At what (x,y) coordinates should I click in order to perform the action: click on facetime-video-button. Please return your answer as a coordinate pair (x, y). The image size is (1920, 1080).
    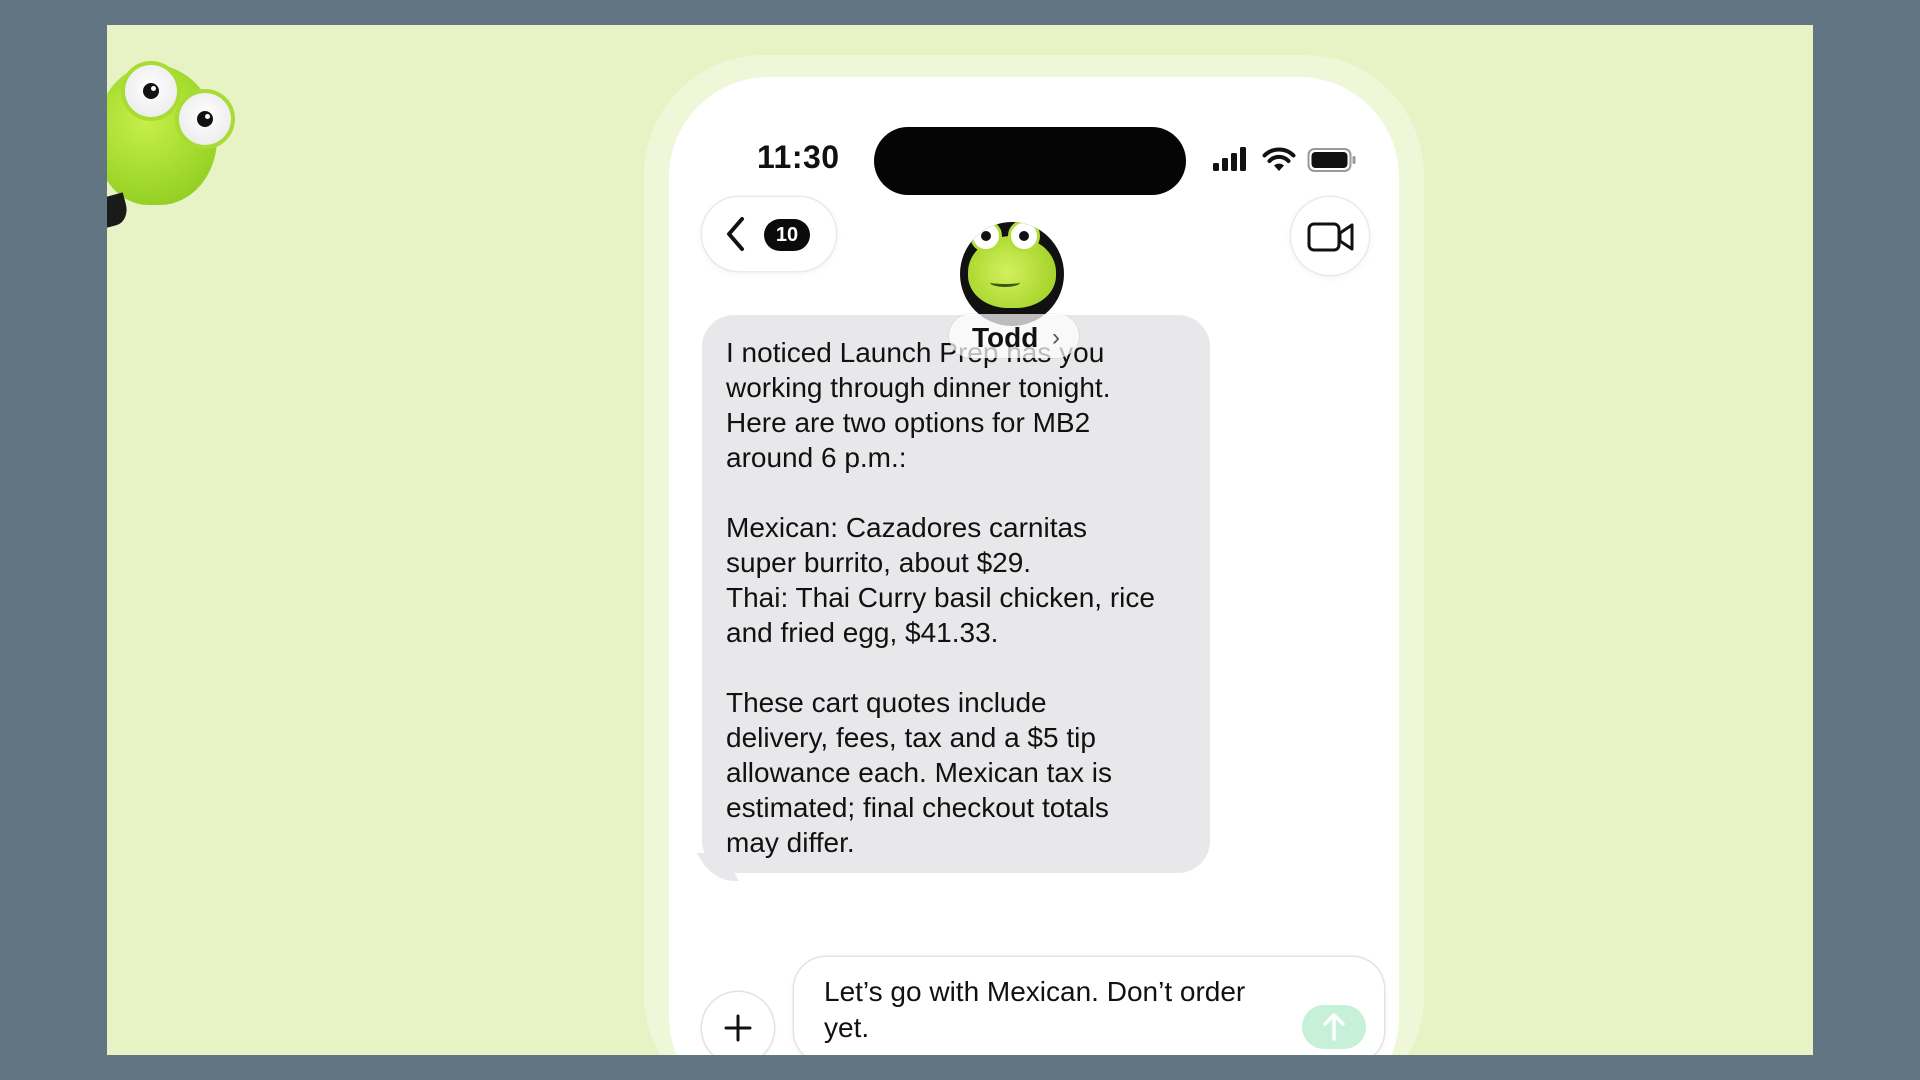
    Looking at the image, I should click on (1330, 236).